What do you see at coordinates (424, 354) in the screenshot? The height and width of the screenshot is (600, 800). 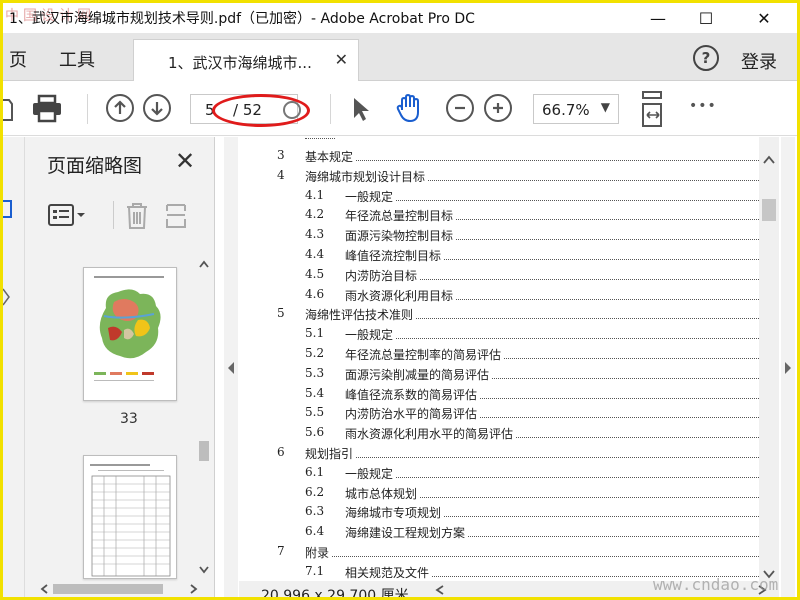 I see `toc-title: 年径流总量控制率的简易评估` at bounding box center [424, 354].